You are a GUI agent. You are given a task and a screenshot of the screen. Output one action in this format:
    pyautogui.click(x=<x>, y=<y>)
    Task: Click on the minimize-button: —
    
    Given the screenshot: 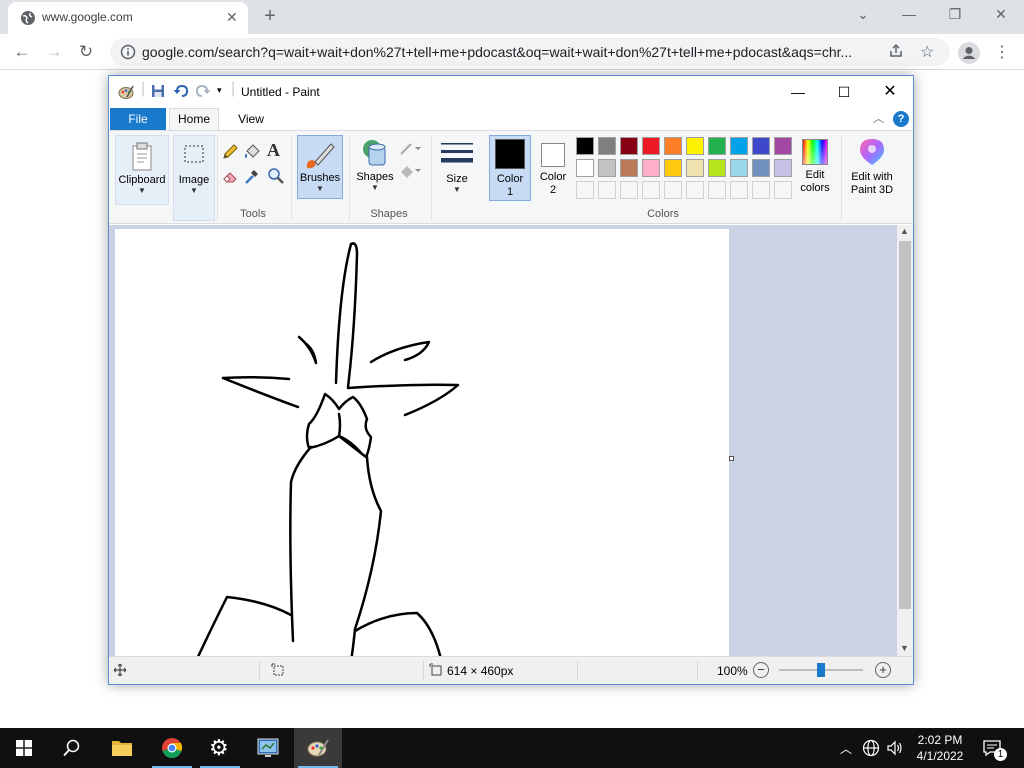 What is the action you would take?
    pyautogui.click(x=909, y=15)
    